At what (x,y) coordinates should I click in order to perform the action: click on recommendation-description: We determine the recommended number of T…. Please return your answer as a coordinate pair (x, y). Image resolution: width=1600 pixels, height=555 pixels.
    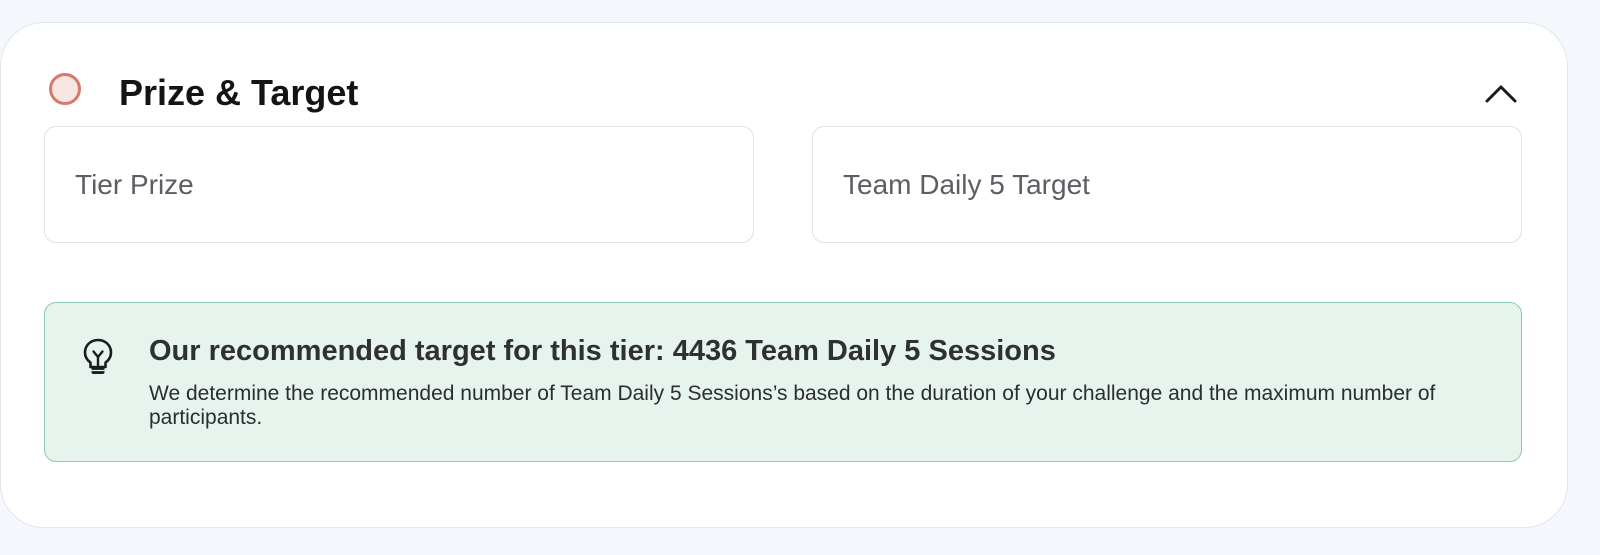
    Looking at the image, I should click on (792, 405).